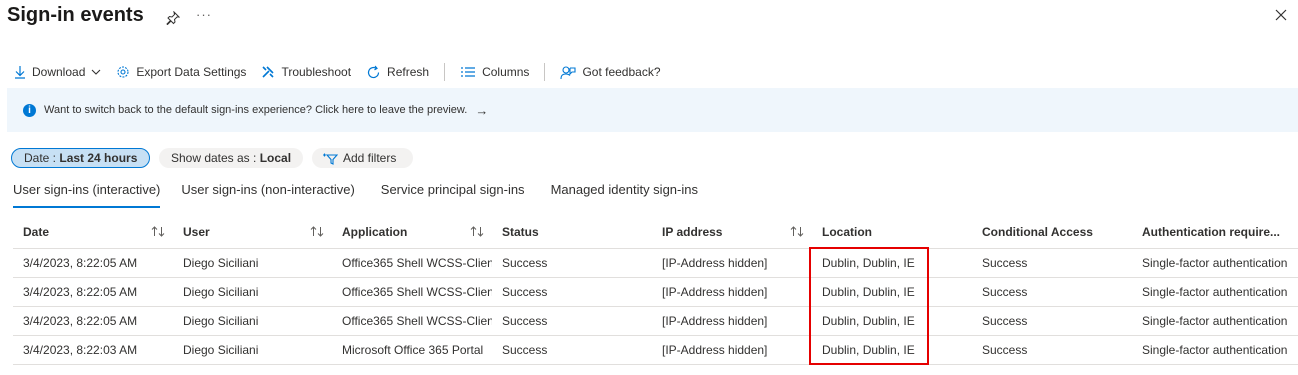 This screenshot has width=1298, height=375. Describe the element at coordinates (370, 158) in the screenshot. I see `add-filters-label: Add filters` at that location.